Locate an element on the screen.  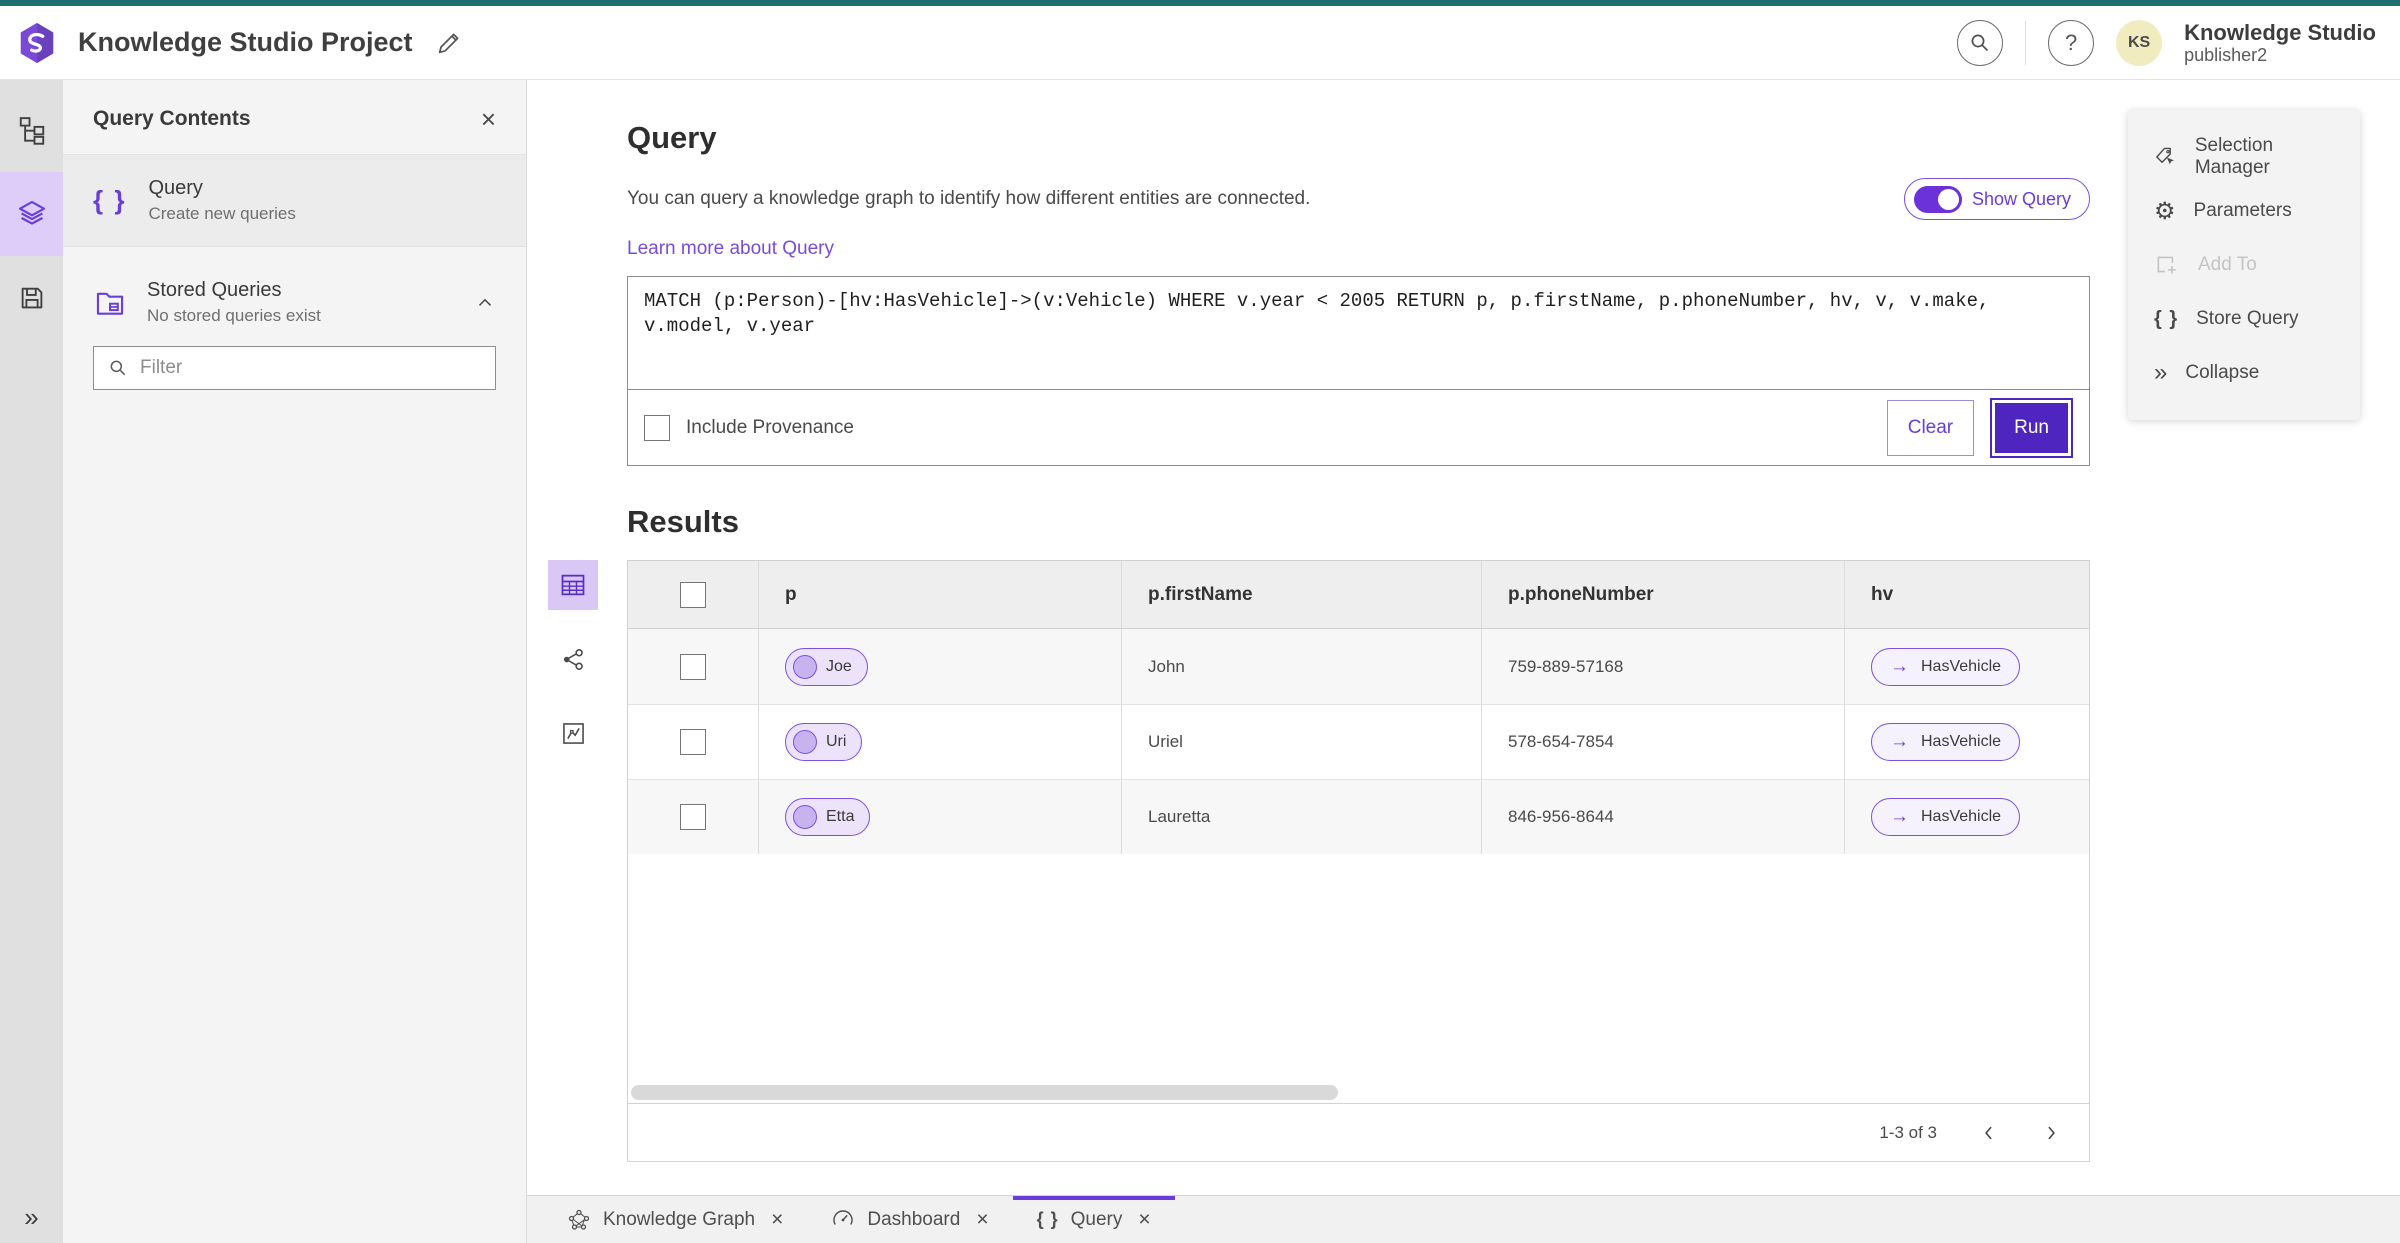
search-icon is located at coordinates (1980, 42).